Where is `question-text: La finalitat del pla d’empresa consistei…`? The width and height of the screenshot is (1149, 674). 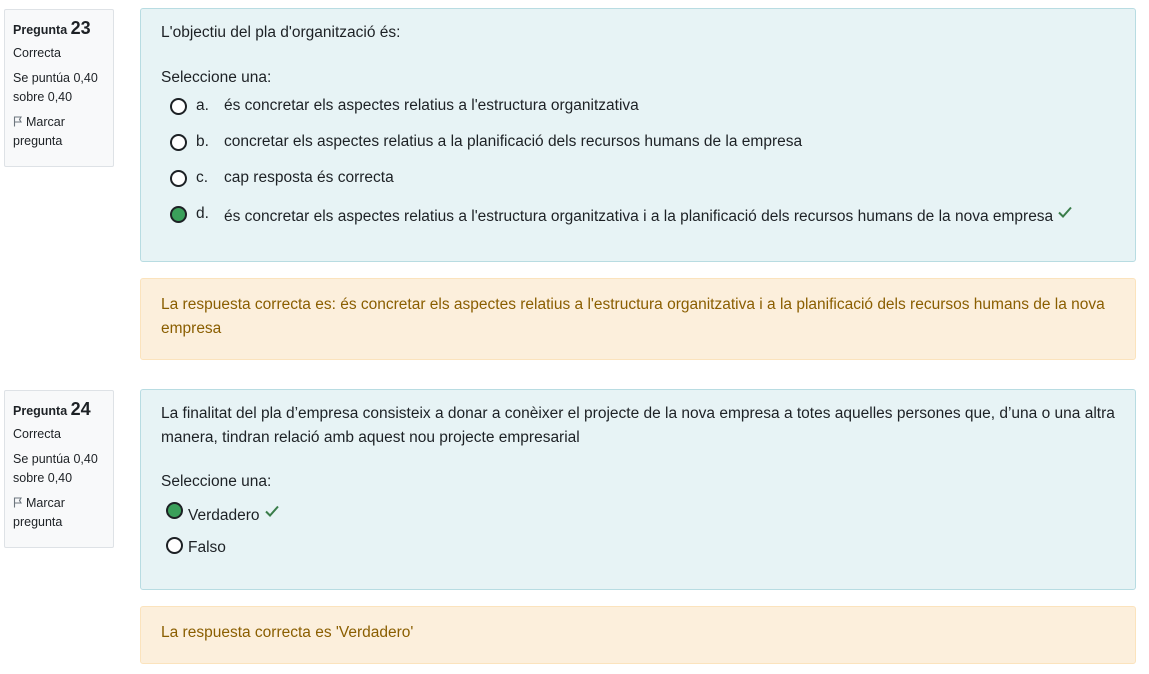 question-text: La finalitat del pla d’empresa consistei… is located at coordinates (638, 425).